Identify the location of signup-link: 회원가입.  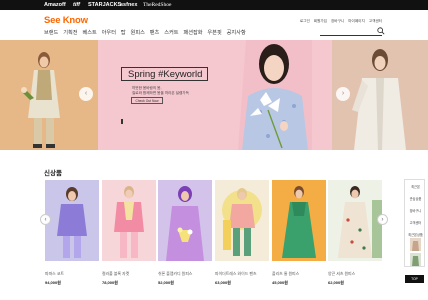
(320, 21).